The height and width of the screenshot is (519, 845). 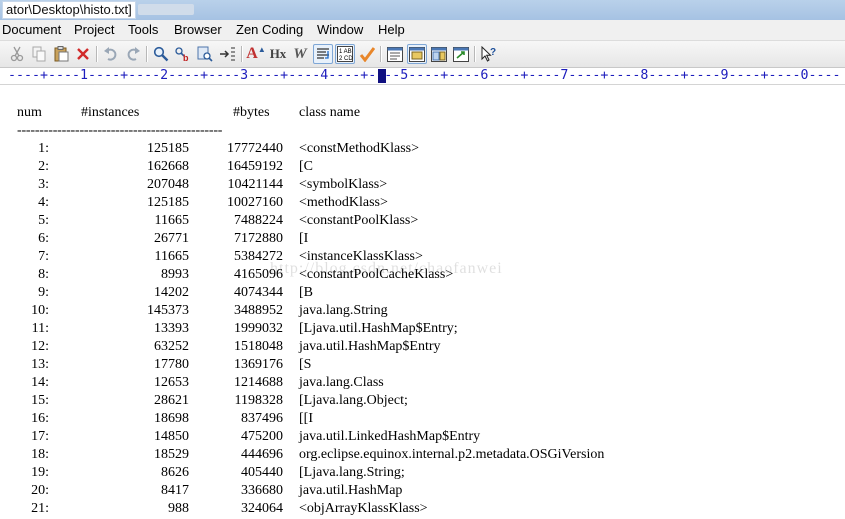 What do you see at coordinates (171, 364) in the screenshot?
I see `row-instances: 17780` at bounding box center [171, 364].